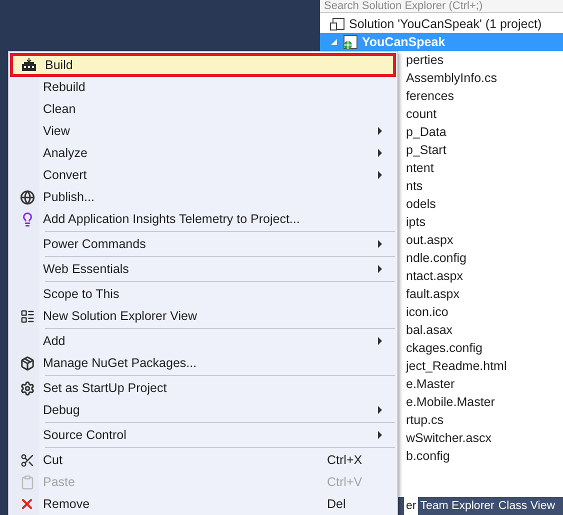 This screenshot has height=515, width=563. Describe the element at coordinates (441, 6) in the screenshot. I see `search-field: Search Solution Explorer (Ctrl+;)` at that location.